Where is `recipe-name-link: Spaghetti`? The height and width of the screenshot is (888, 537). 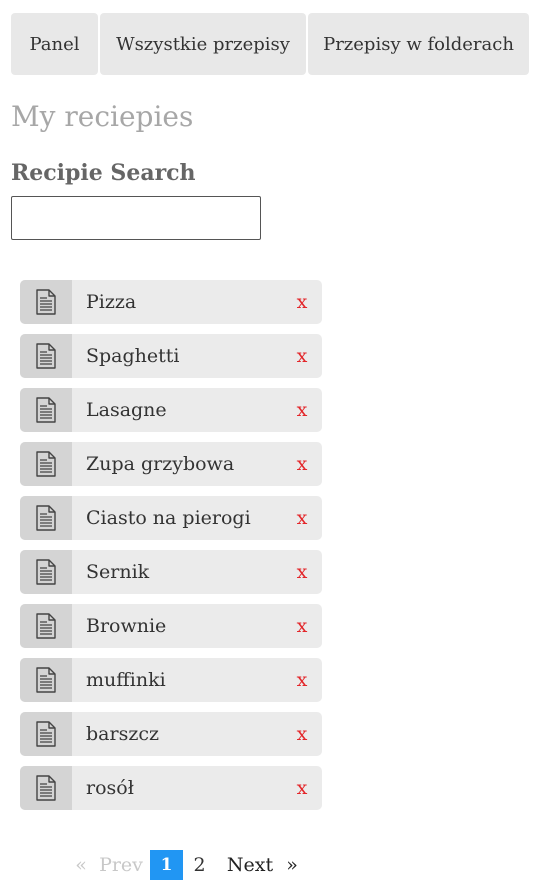 recipe-name-link: Spaghetti is located at coordinates (178, 356).